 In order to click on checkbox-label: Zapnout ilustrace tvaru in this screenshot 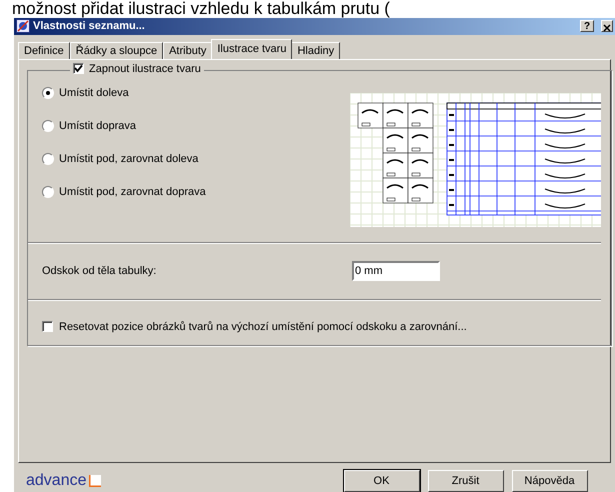, I will do `click(145, 68)`.